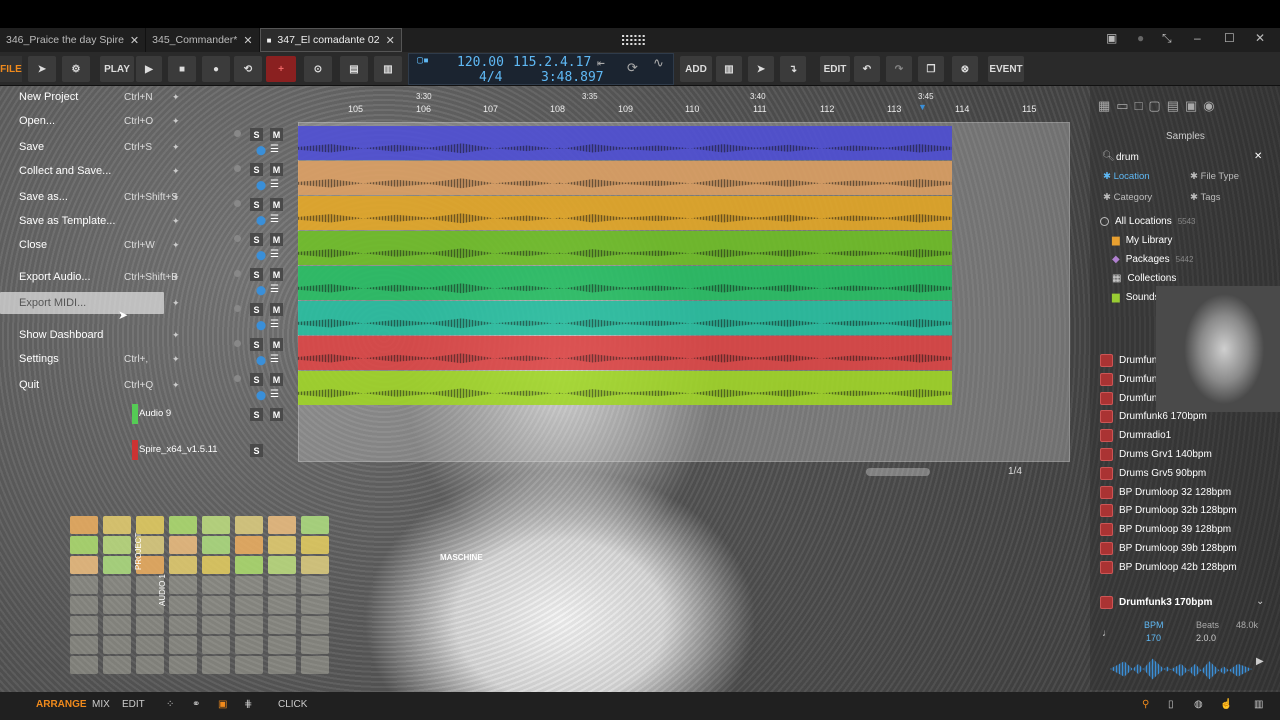 This screenshot has width=1280, height=720. Describe the element at coordinates (216, 69) in the screenshot. I see `record-button: ●` at that location.